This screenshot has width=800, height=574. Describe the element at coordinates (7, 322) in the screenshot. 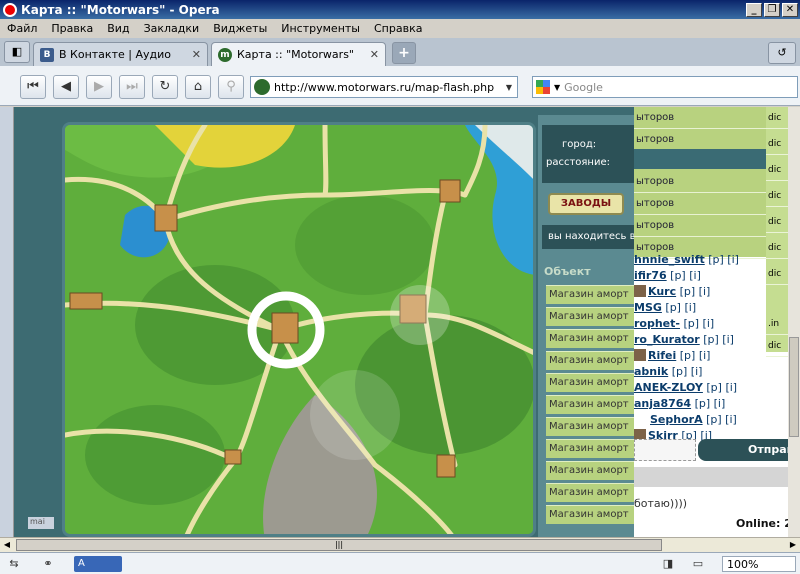

I see `side-panel` at that location.